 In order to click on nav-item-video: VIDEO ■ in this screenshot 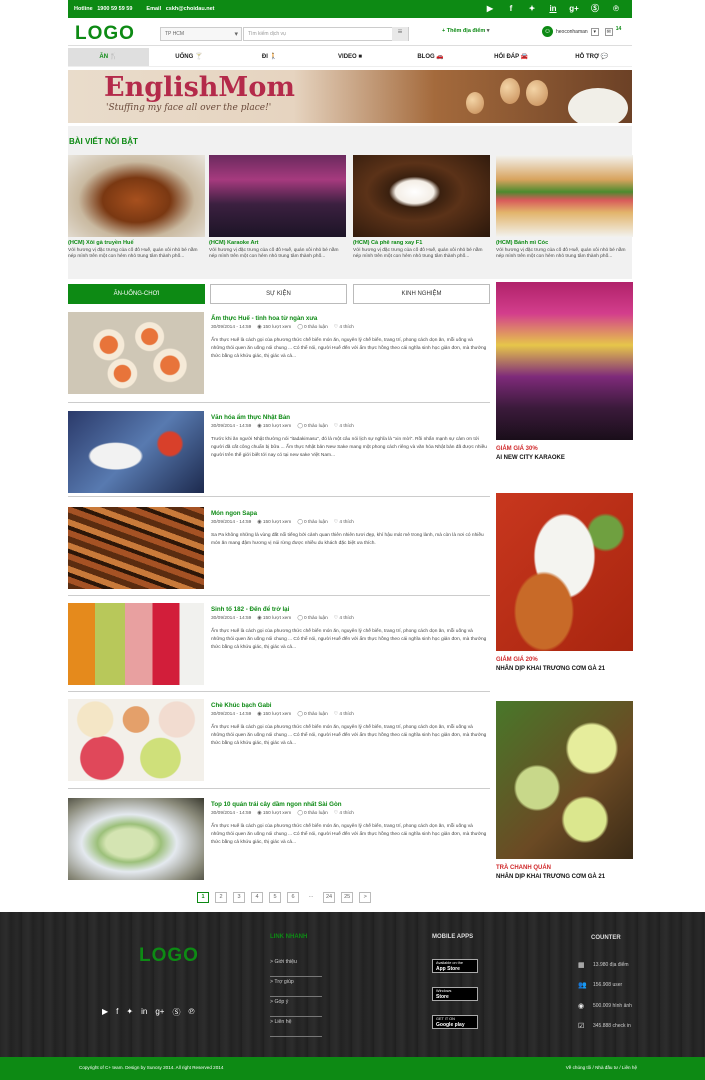, I will do `click(350, 57)`.